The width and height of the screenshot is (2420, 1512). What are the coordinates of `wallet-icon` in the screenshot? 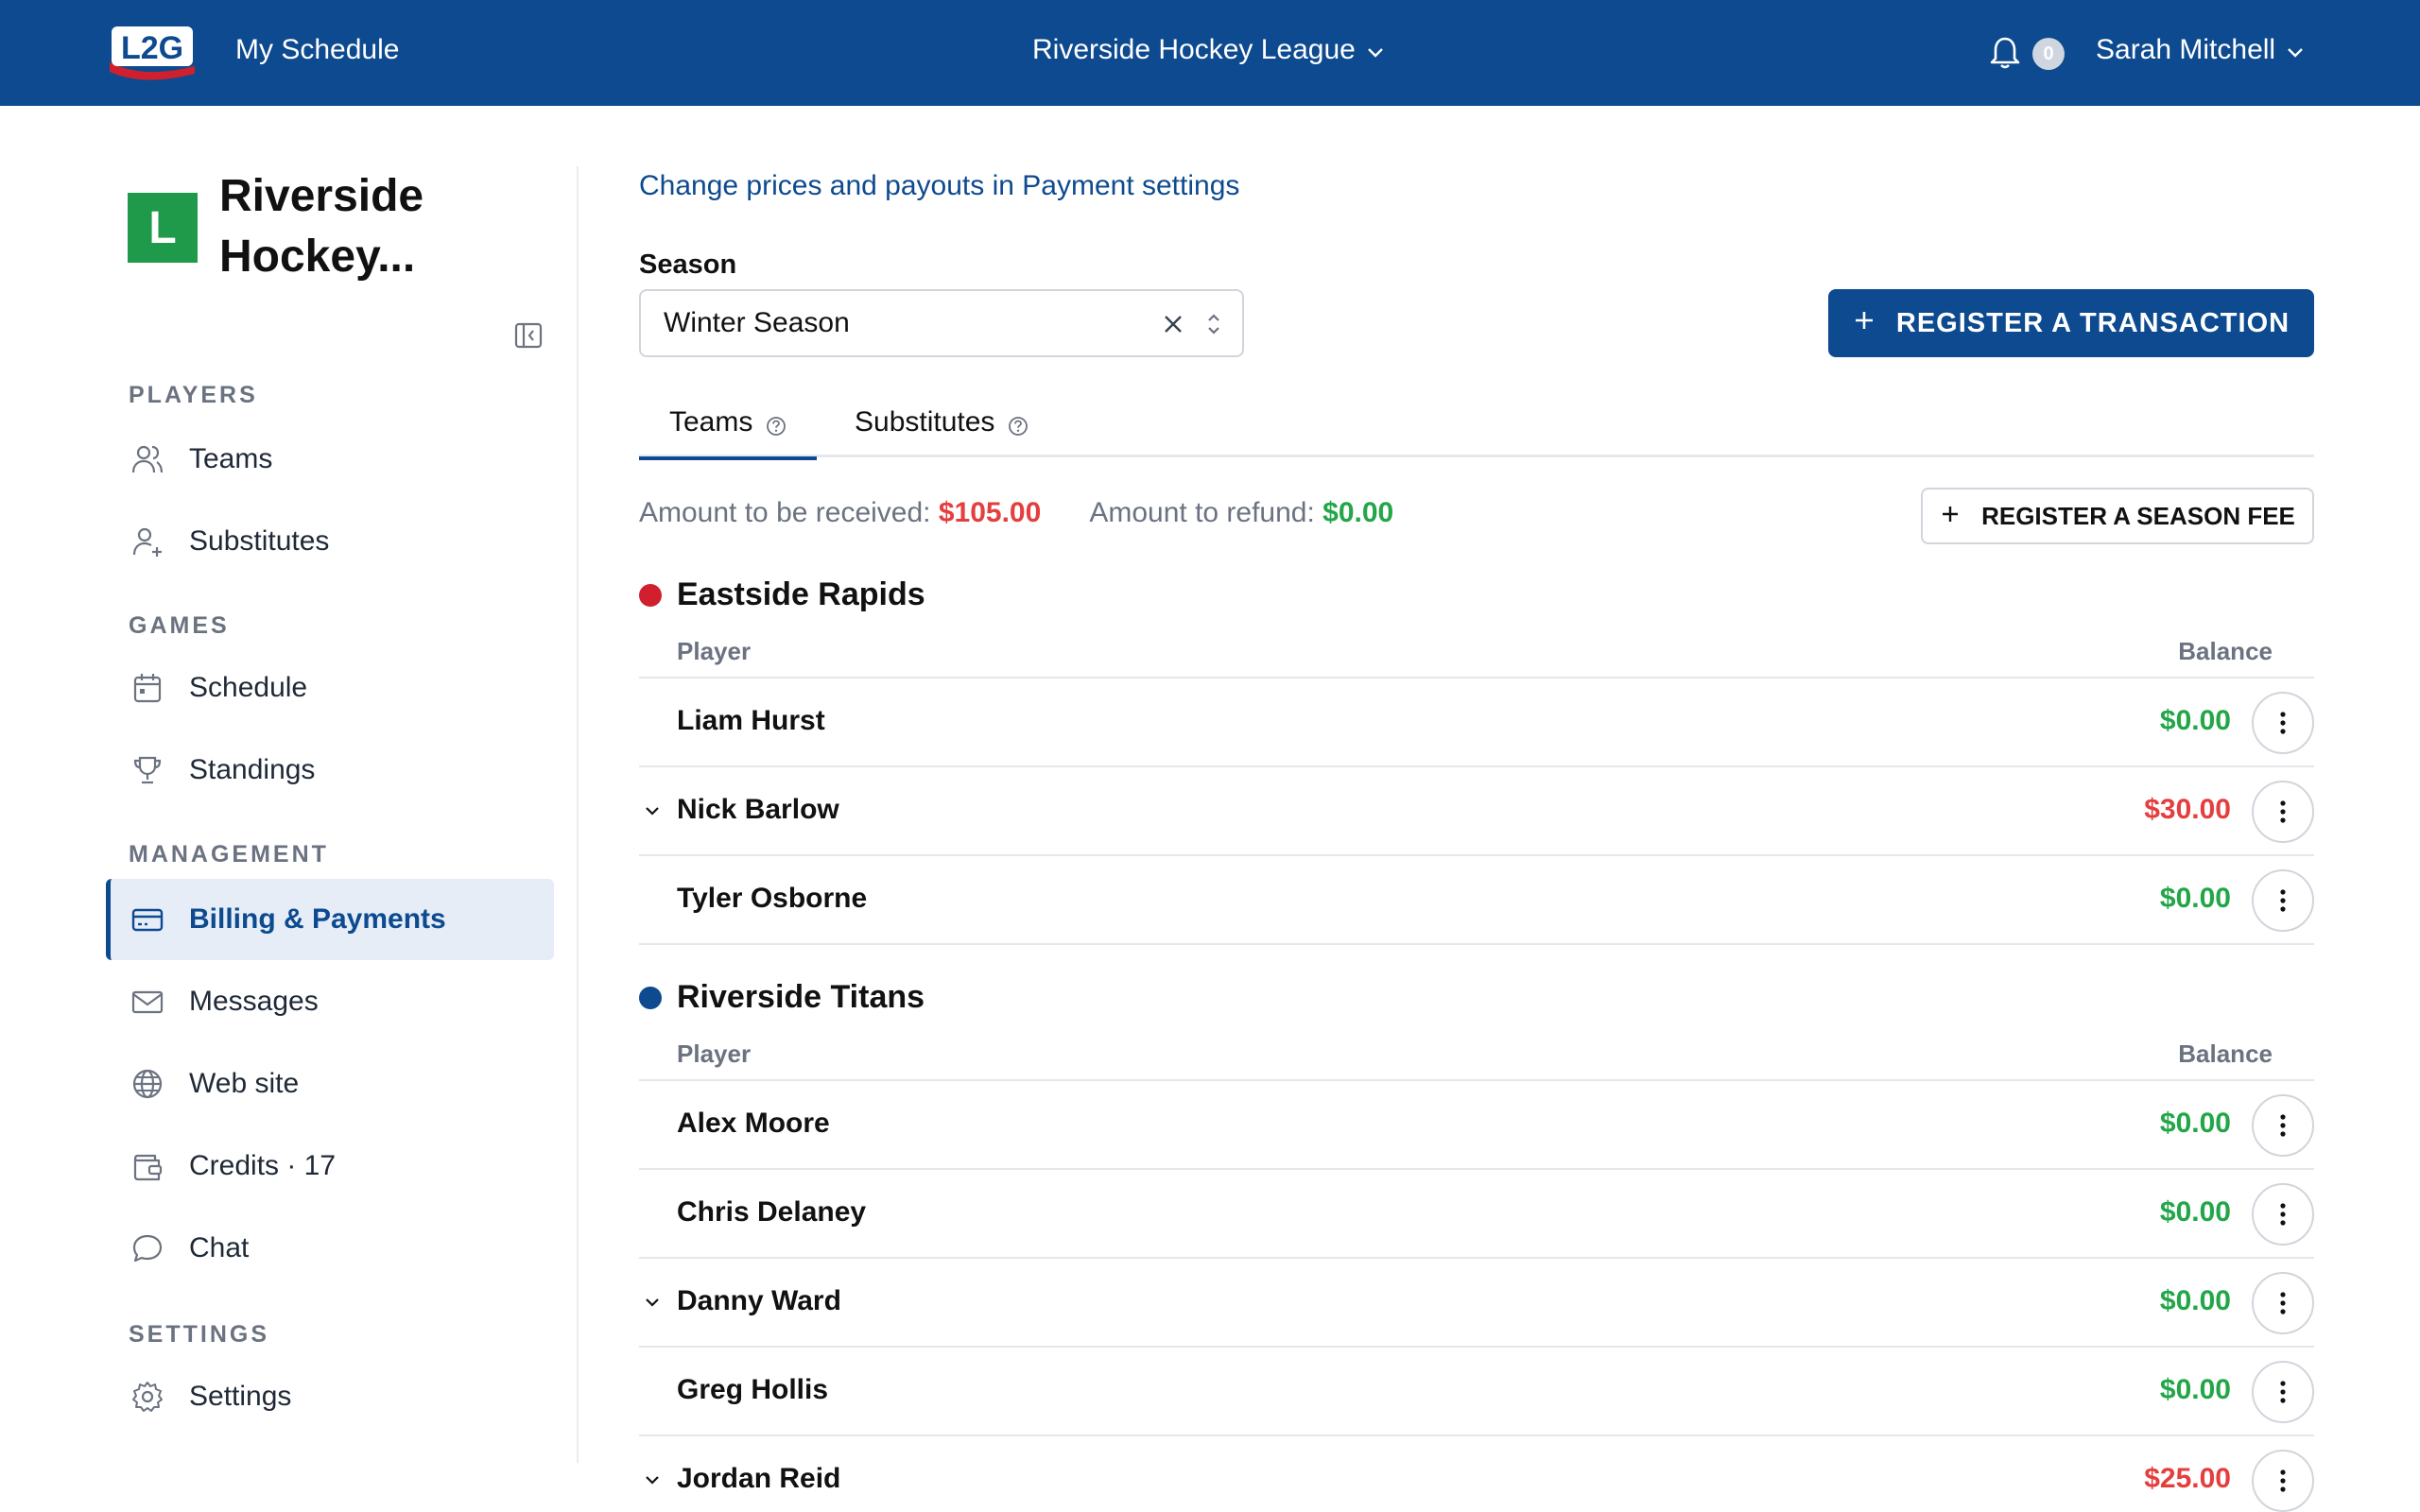 It's located at (147, 1166).